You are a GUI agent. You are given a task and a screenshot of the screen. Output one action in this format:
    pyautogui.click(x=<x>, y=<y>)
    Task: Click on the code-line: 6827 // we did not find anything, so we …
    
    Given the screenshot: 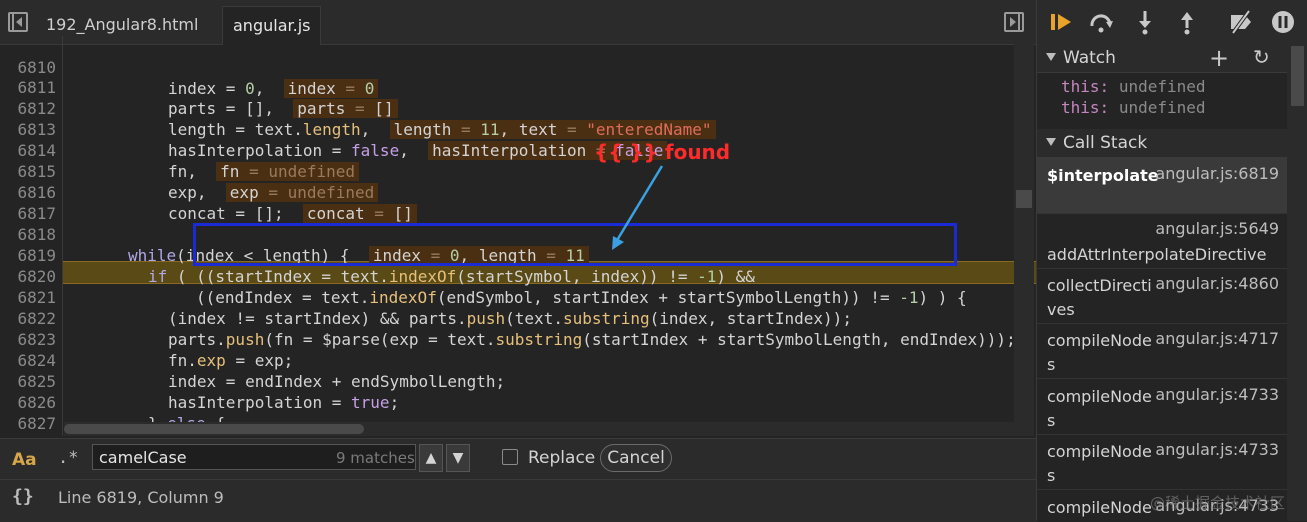 What is the action you would take?
    pyautogui.click(x=473, y=425)
    